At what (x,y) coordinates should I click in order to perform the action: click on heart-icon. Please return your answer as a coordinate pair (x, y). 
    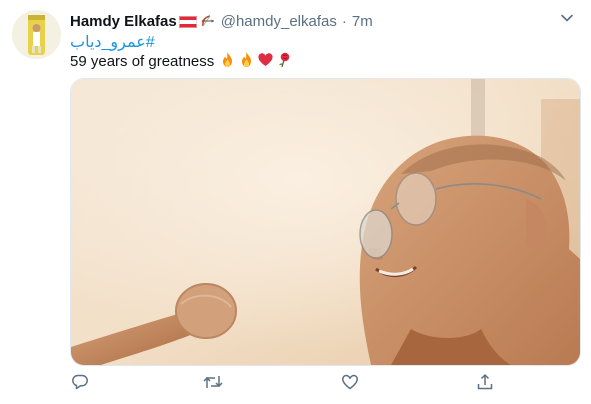
    Looking at the image, I should click on (265, 61).